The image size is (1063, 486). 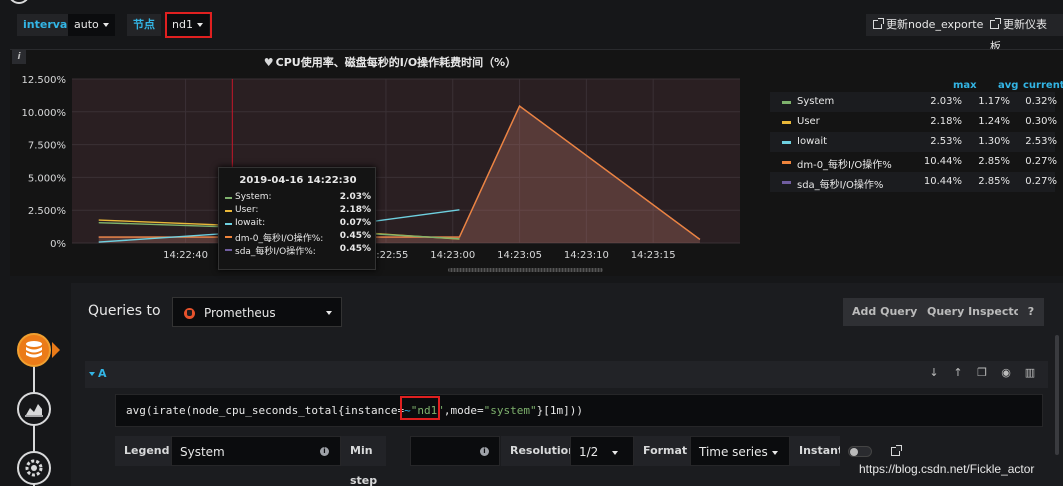 I want to click on legend-series-name: sda_每秒I/O操作%, so click(x=840, y=183).